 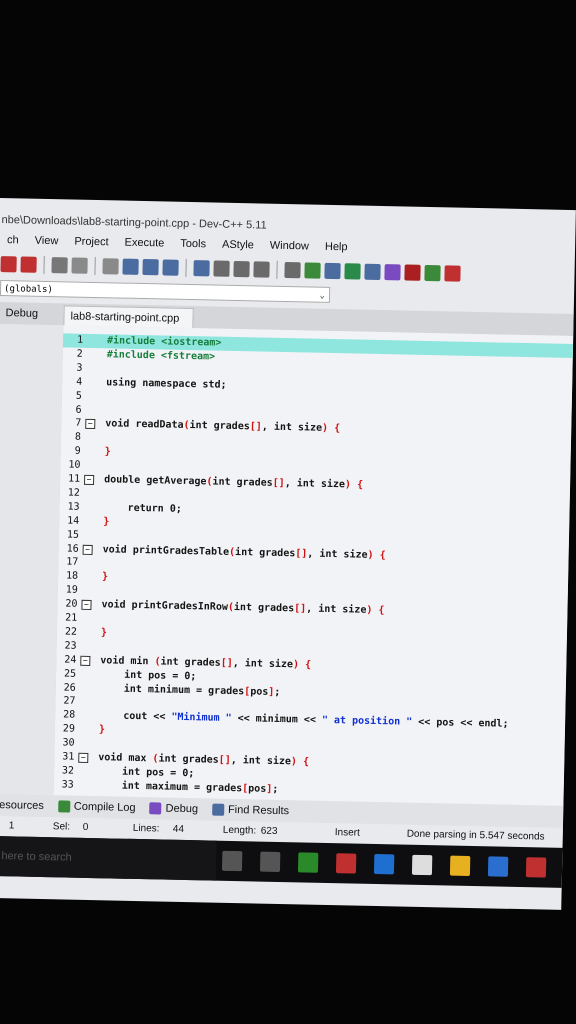 What do you see at coordinates (70, 674) in the screenshot?
I see `line-number: 25` at bounding box center [70, 674].